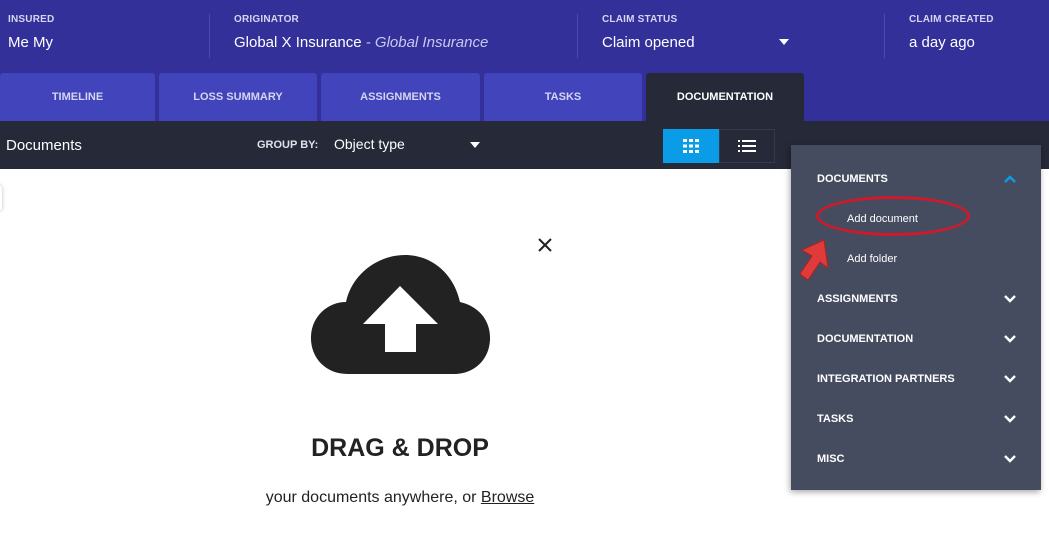  What do you see at coordinates (238, 97) in the screenshot?
I see `tab-loss-summary: LOSS SUMMARY` at bounding box center [238, 97].